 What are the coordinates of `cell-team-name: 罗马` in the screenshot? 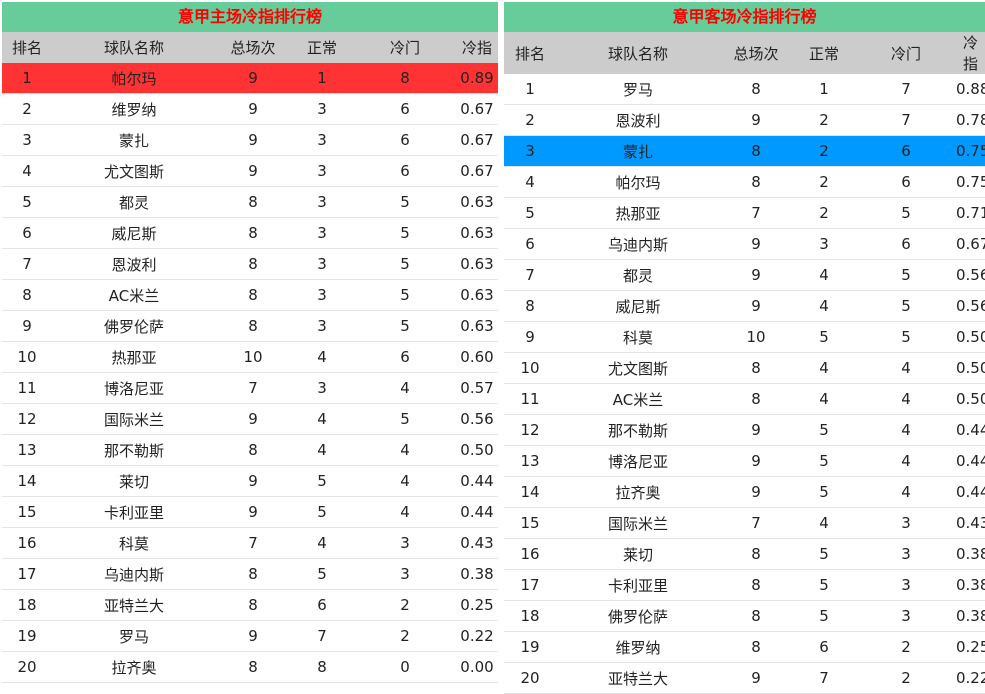 It's located at (638, 89).